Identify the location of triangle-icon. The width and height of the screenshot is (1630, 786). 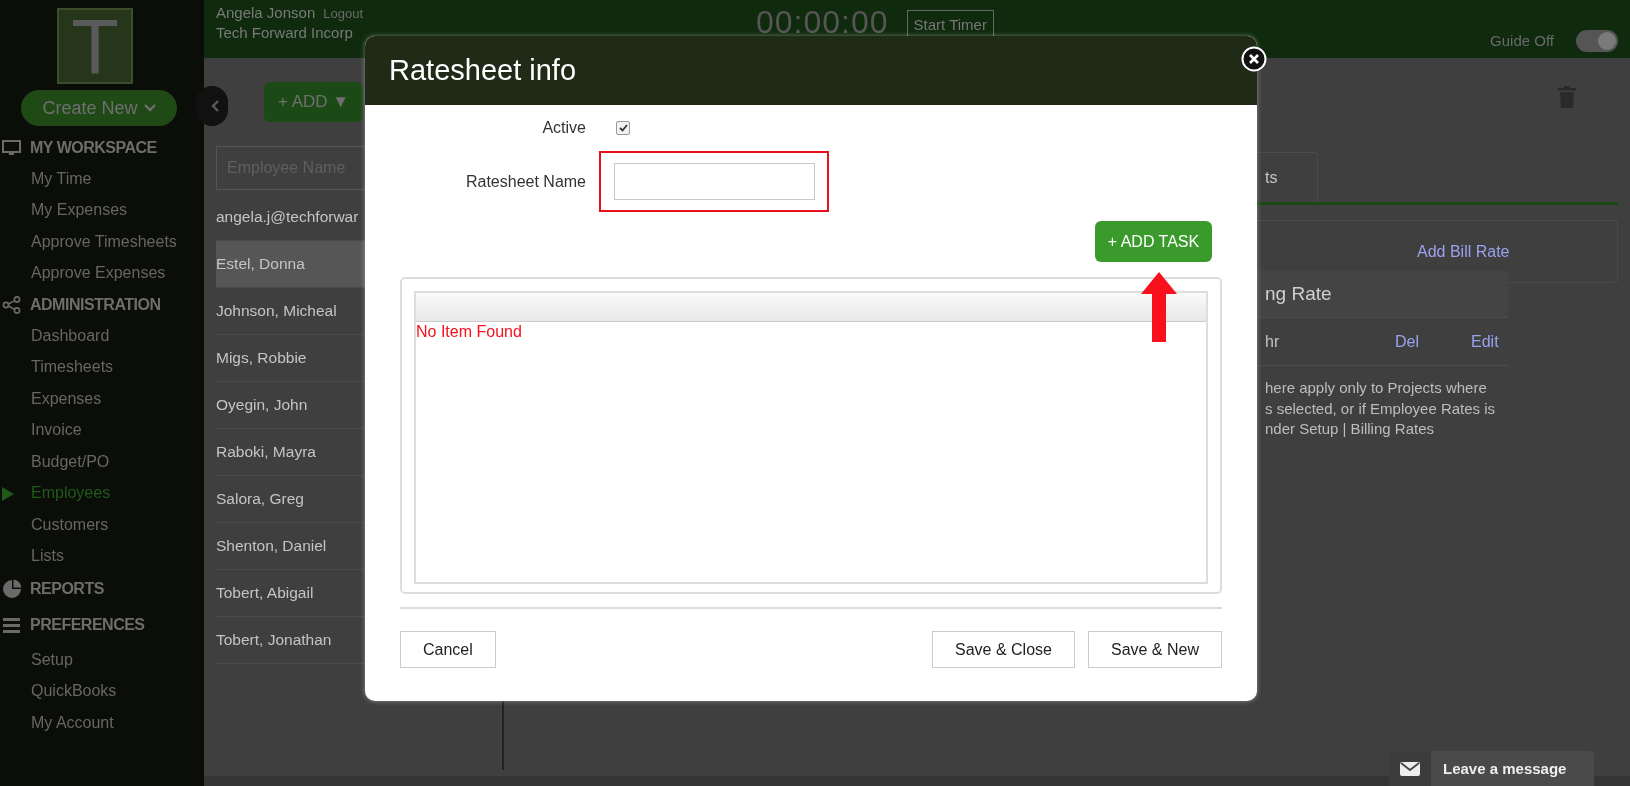
(8, 493).